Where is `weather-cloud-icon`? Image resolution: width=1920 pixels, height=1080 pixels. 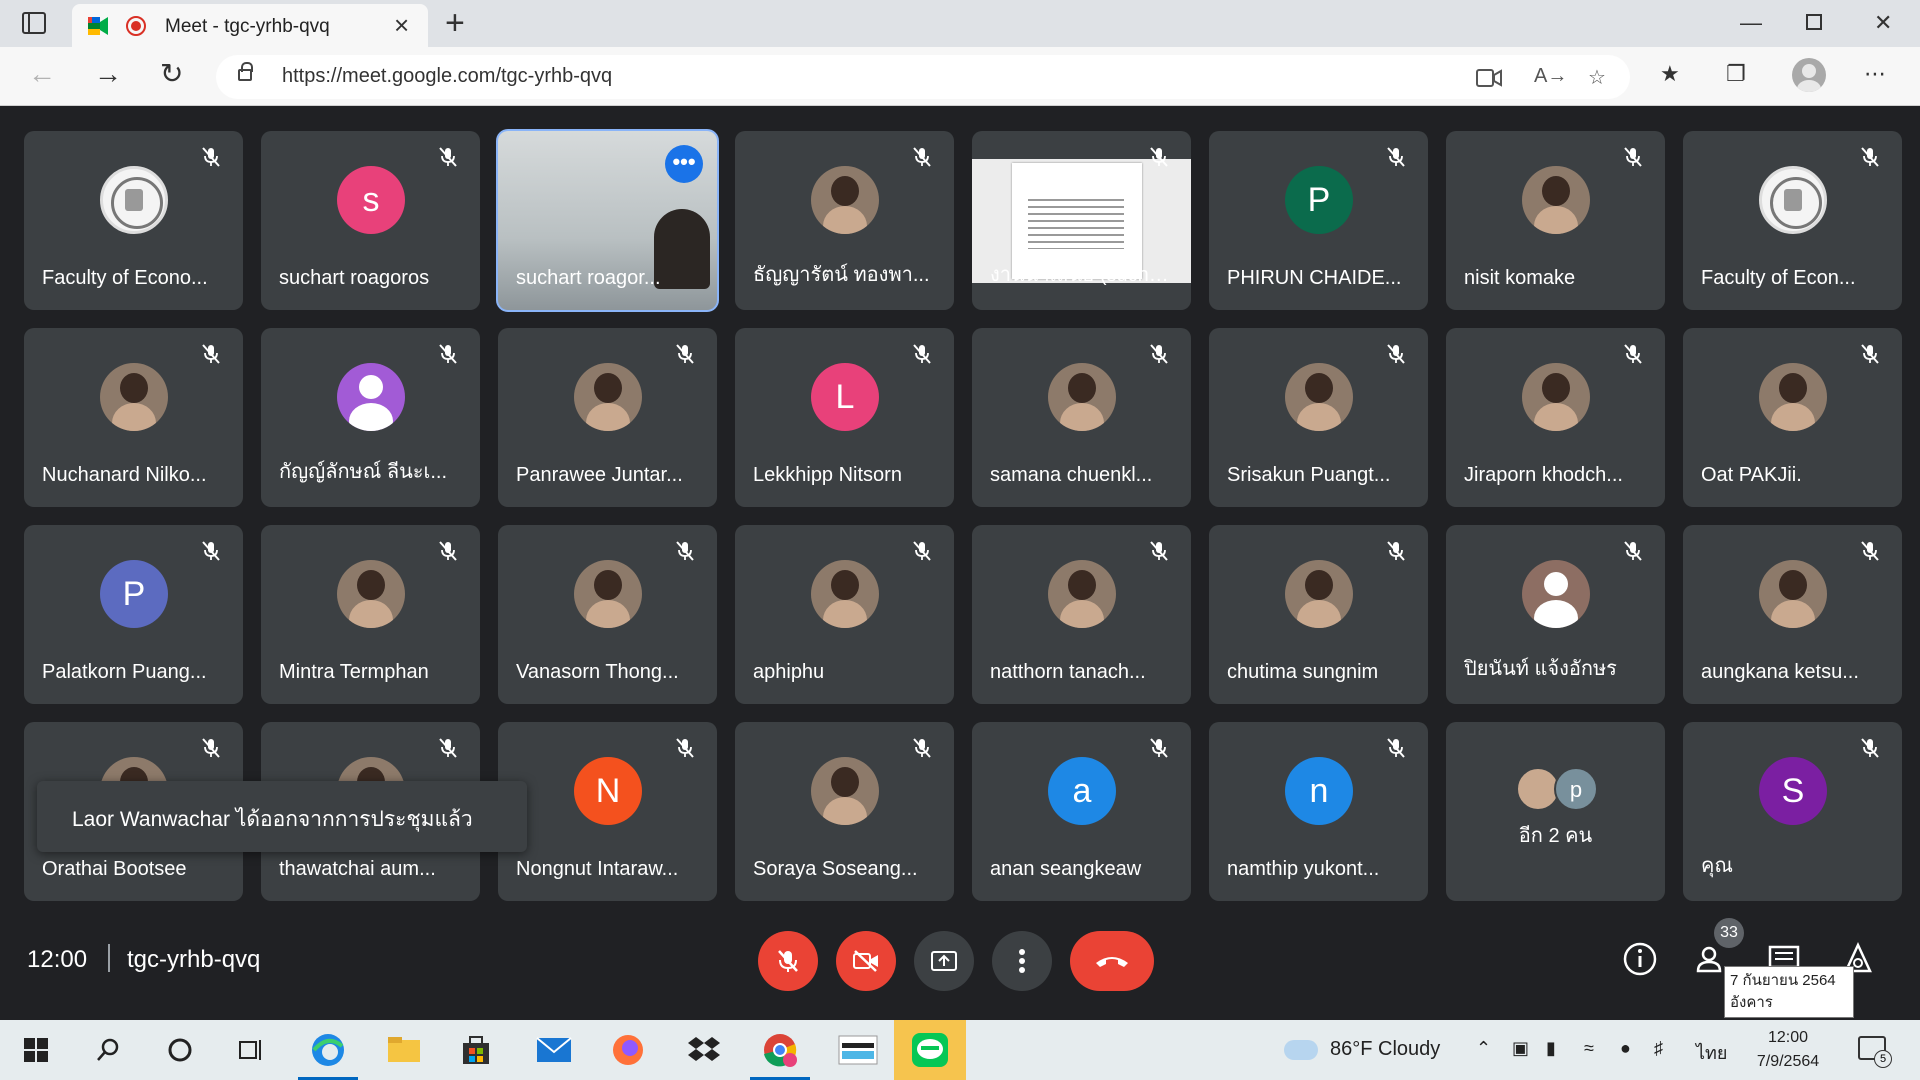 weather-cloud-icon is located at coordinates (1301, 1050).